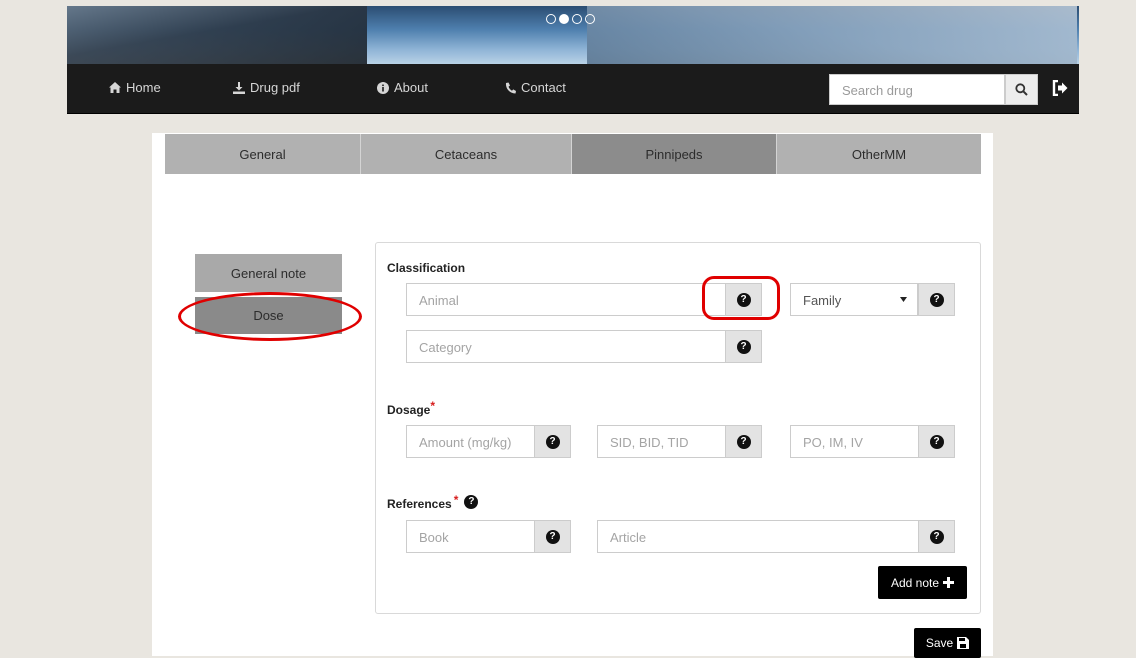 The width and height of the screenshot is (1136, 658). I want to click on family-help-button: ?, so click(936, 299).